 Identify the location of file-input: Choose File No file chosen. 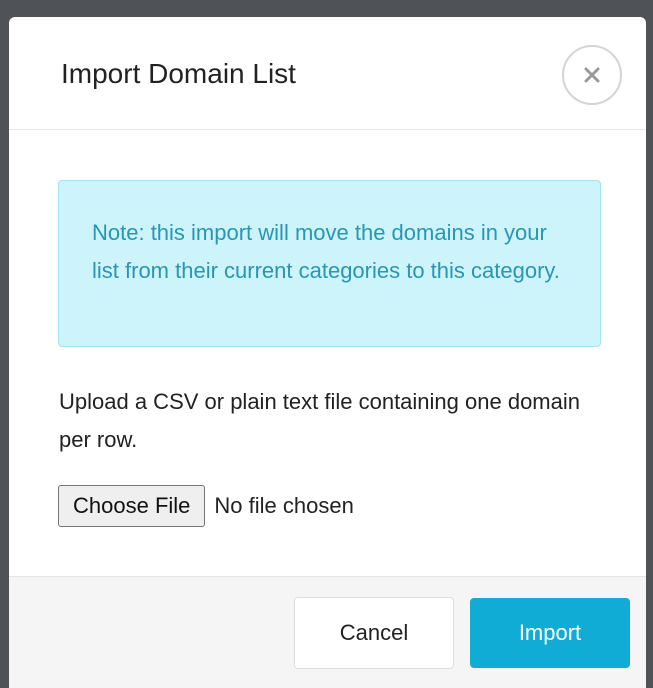
(206, 506).